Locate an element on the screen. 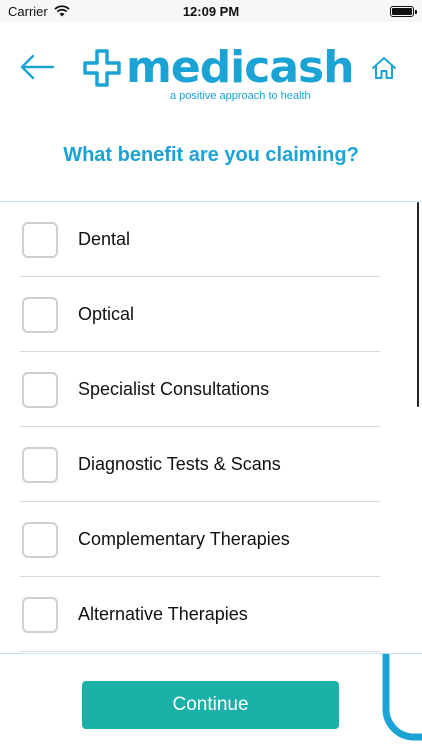 The height and width of the screenshot is (750, 422). scrollbar is located at coordinates (418, 304).